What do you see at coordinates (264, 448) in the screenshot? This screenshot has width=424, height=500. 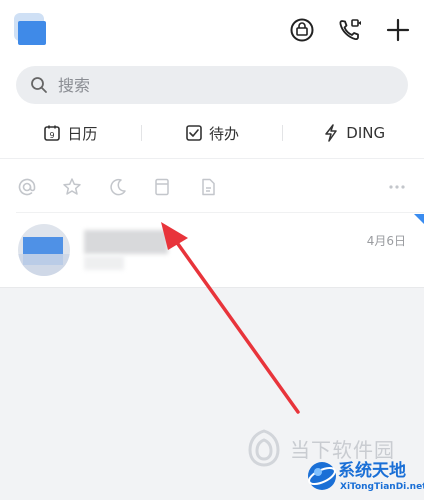 I see `watermark-logo-icon` at bounding box center [264, 448].